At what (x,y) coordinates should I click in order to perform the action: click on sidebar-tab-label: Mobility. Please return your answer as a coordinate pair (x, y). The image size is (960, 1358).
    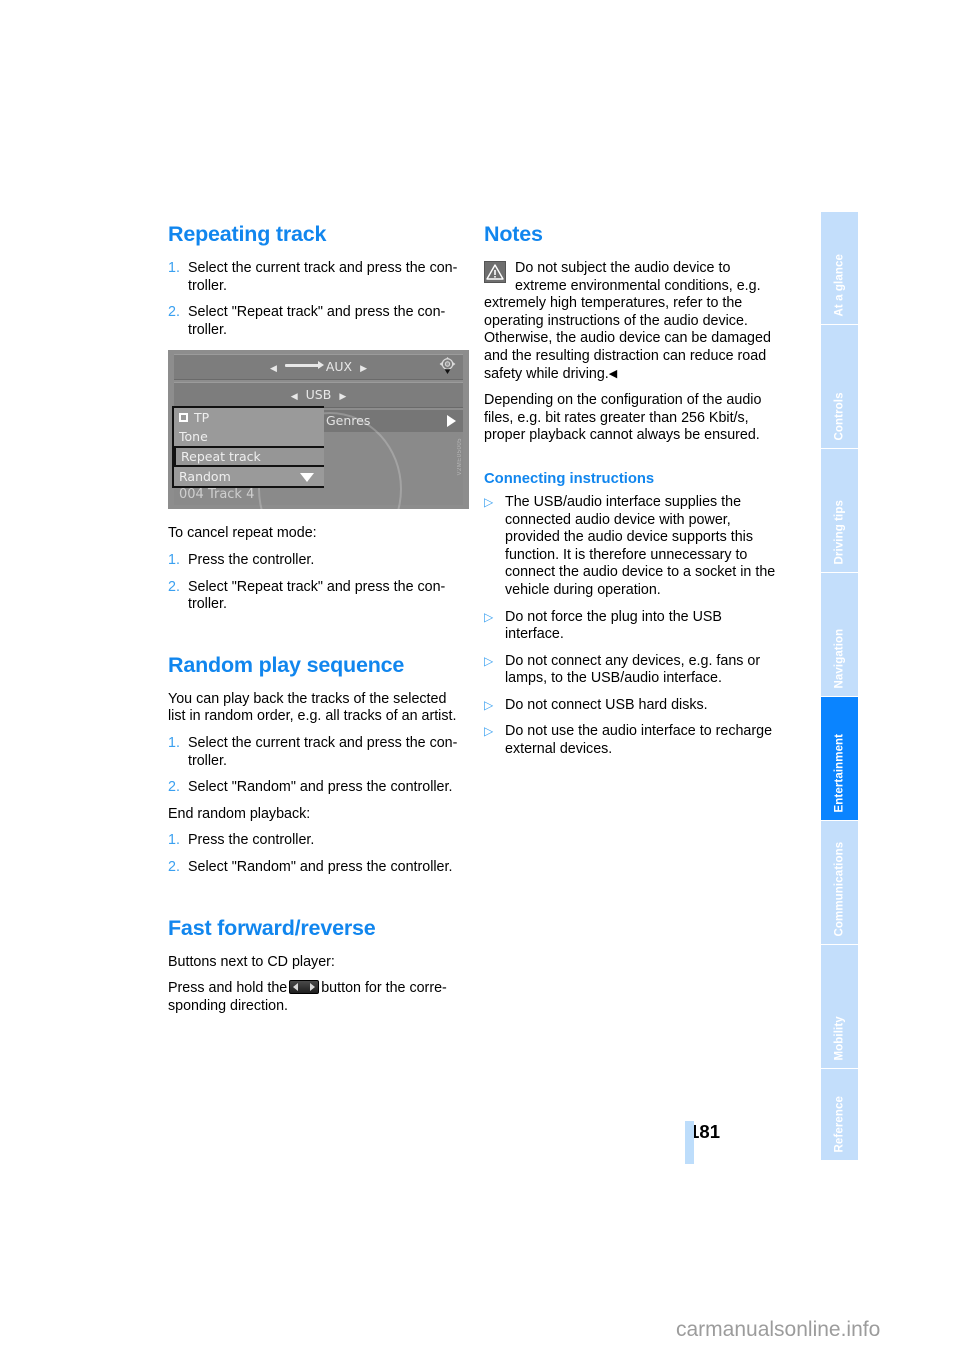
    Looking at the image, I should click on (838, 1037).